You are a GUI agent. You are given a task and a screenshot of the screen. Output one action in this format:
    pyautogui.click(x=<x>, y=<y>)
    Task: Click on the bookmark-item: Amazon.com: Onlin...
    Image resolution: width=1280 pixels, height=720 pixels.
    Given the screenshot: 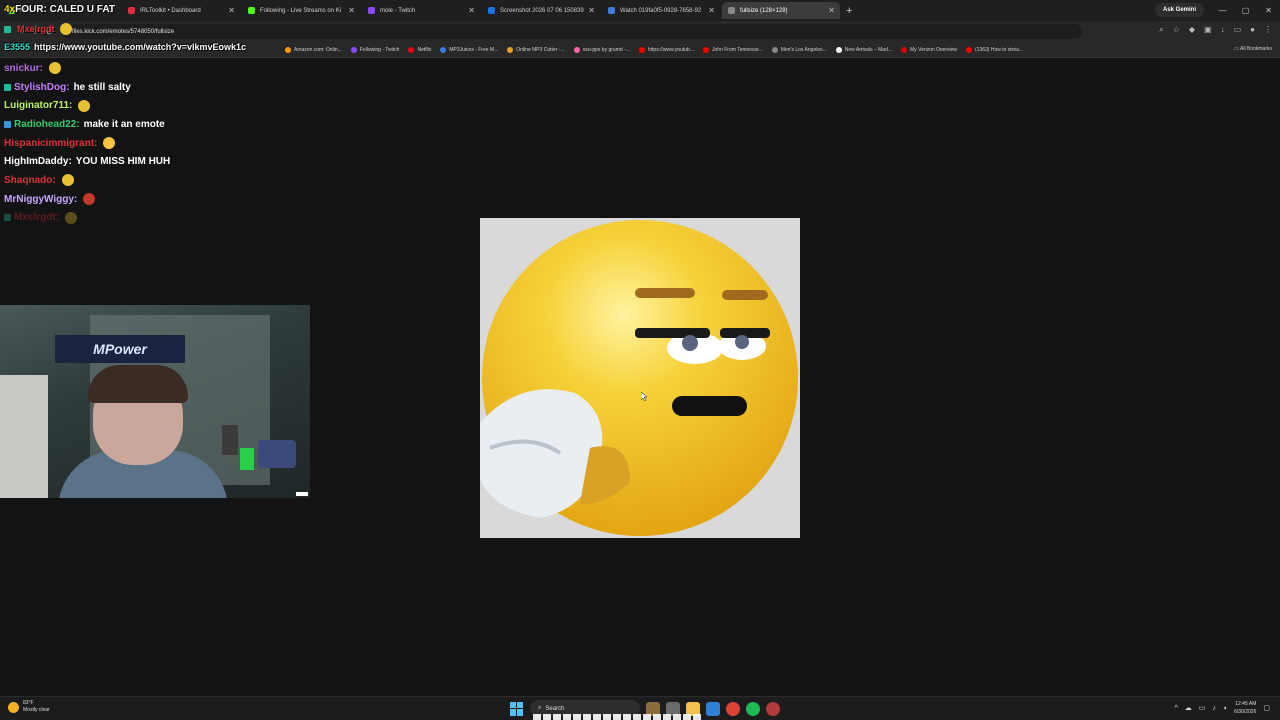 What is the action you would take?
    pyautogui.click(x=313, y=49)
    